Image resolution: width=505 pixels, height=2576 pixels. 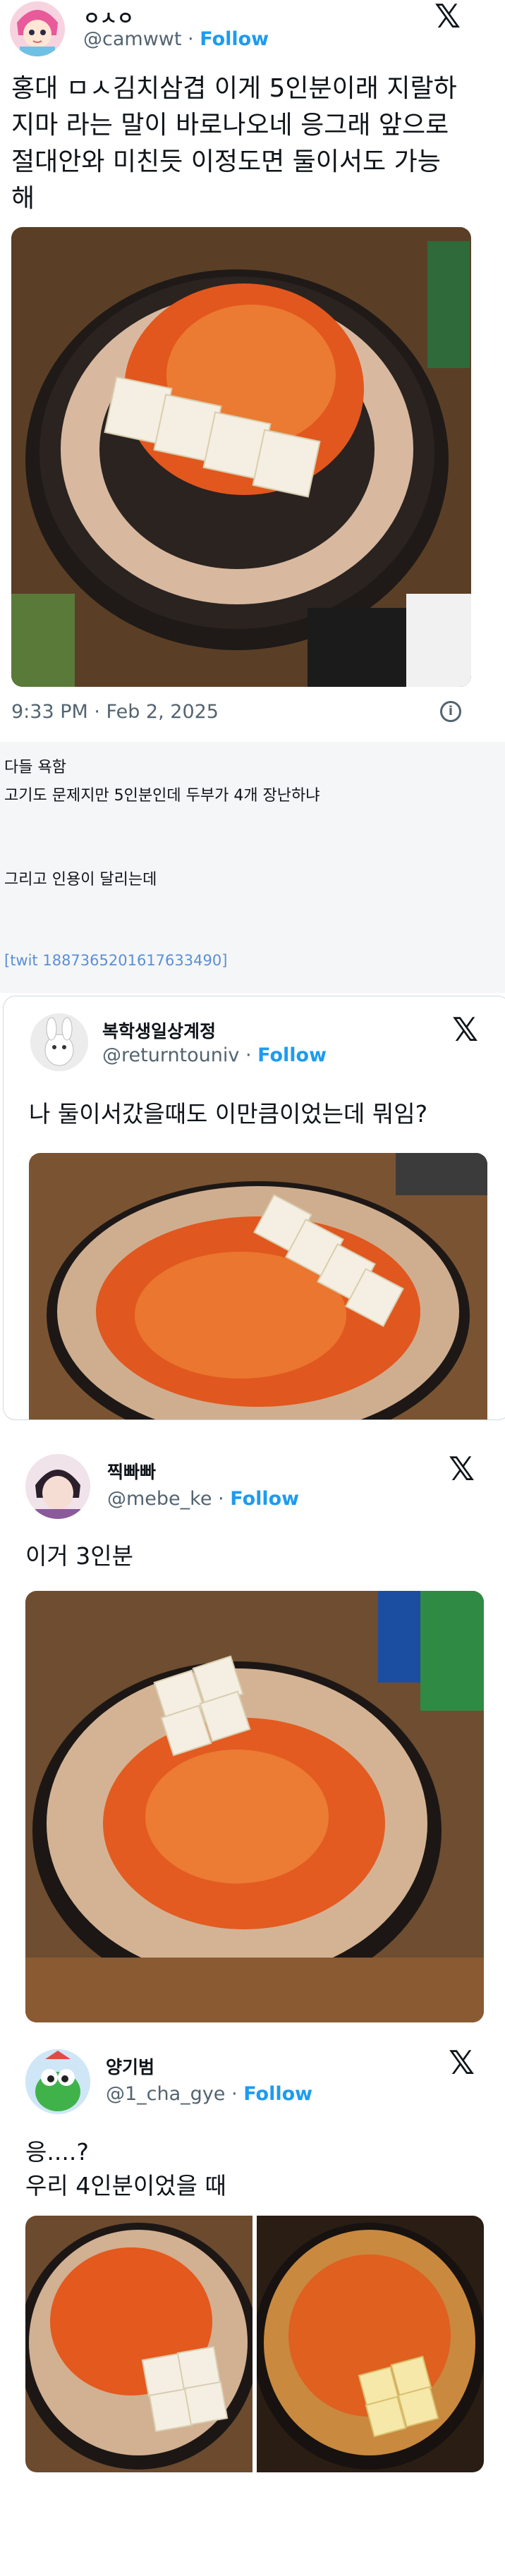 What do you see at coordinates (79, 1556) in the screenshot?
I see `tweet-text: 이거 3인분` at bounding box center [79, 1556].